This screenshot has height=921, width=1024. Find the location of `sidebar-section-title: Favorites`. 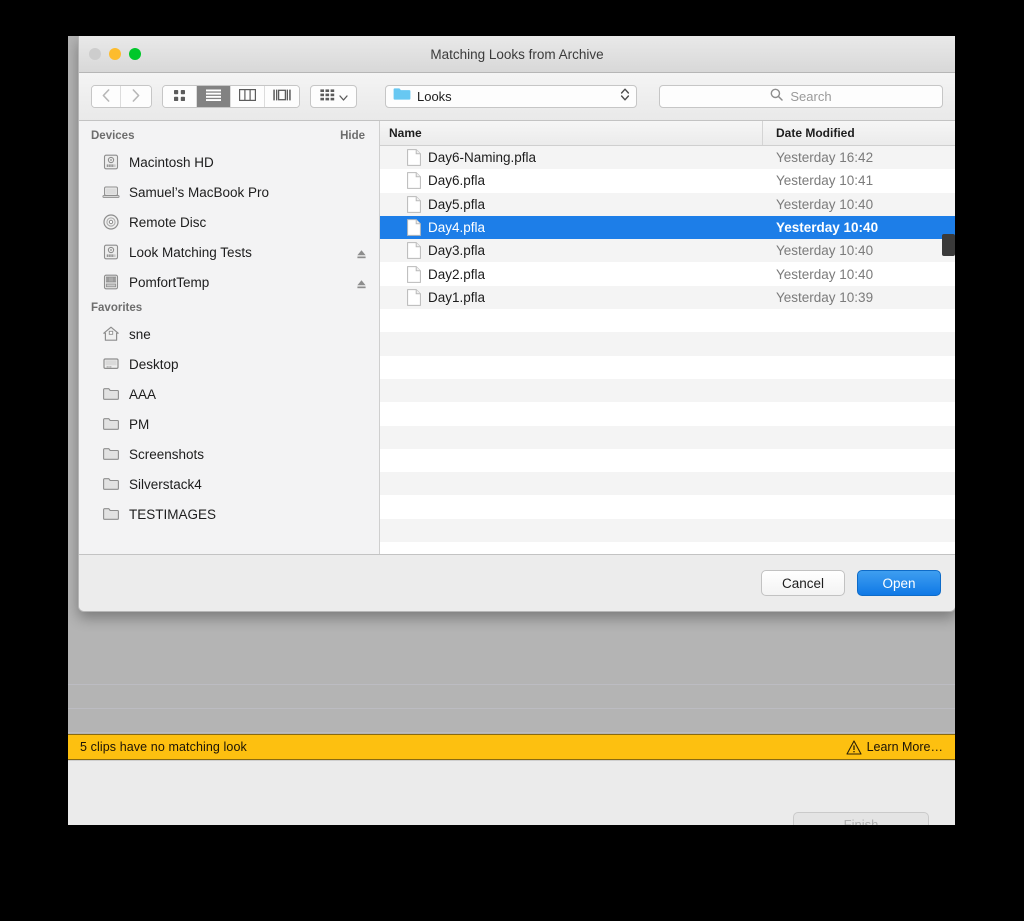

sidebar-section-title: Favorites is located at coordinates (117, 308).